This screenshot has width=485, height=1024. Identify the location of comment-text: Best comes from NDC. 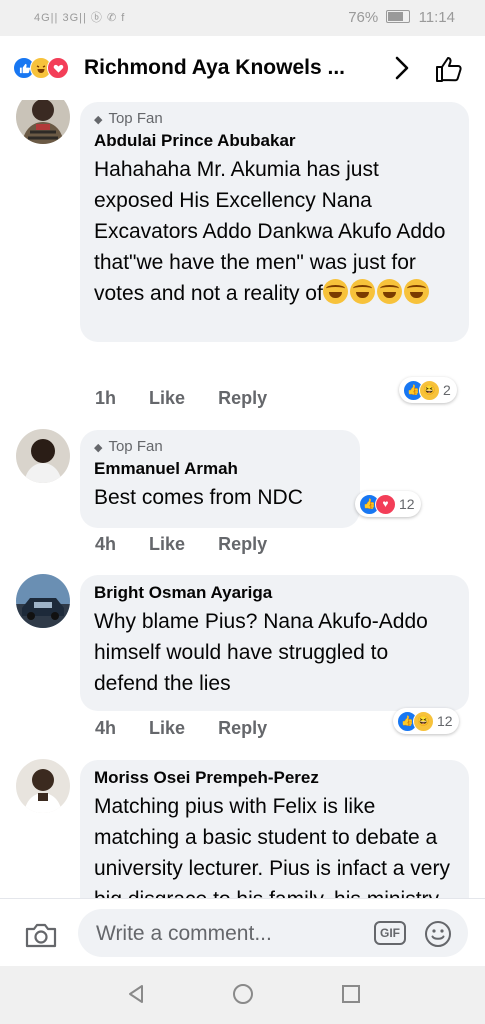
(198, 497).